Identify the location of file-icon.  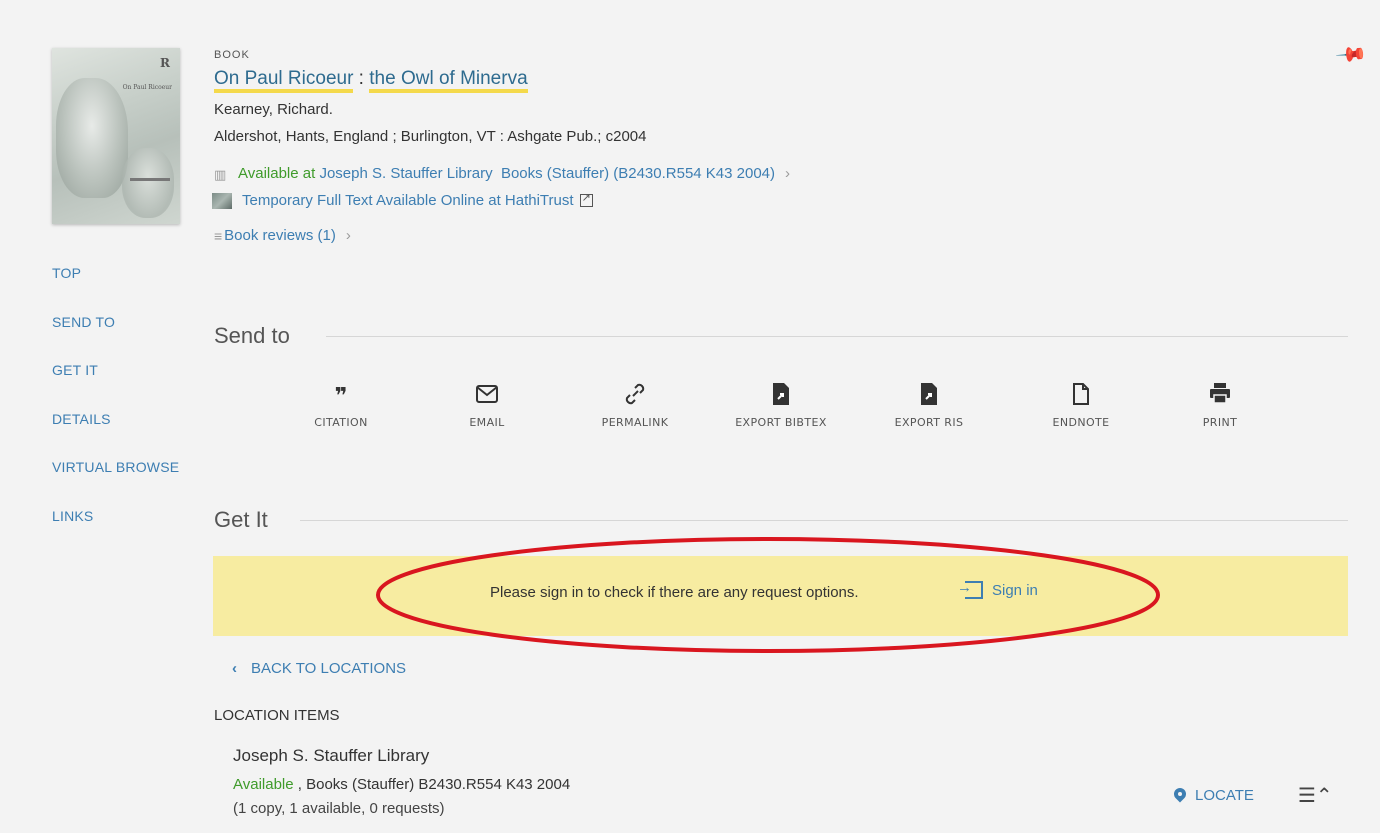
(1081, 396).